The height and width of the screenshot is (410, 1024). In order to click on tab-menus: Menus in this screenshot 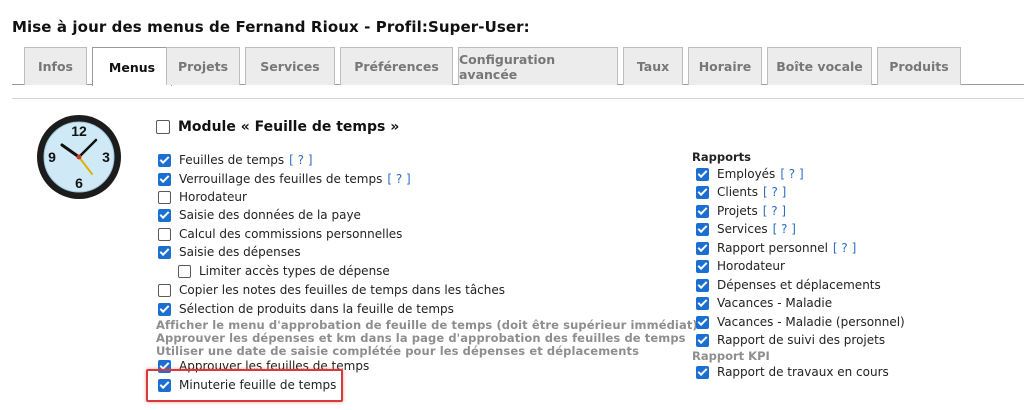, I will do `click(132, 66)`.